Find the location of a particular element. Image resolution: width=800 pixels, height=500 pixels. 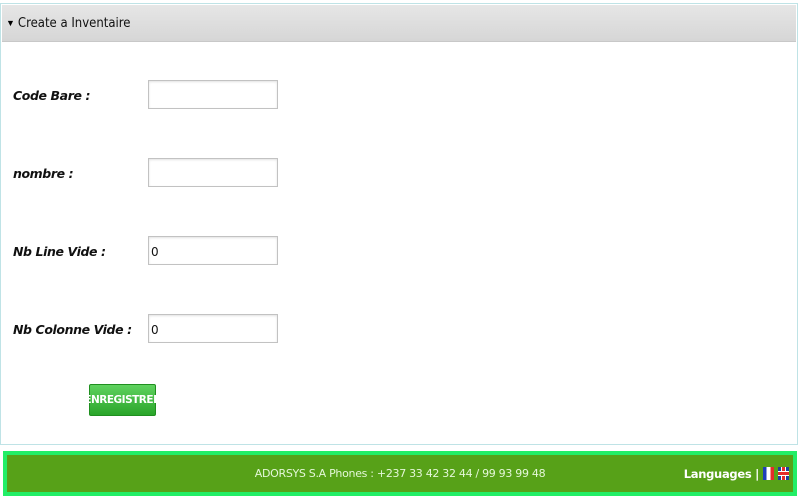

nb-line-vide-label: Nb Line Vide : is located at coordinates (59, 251).